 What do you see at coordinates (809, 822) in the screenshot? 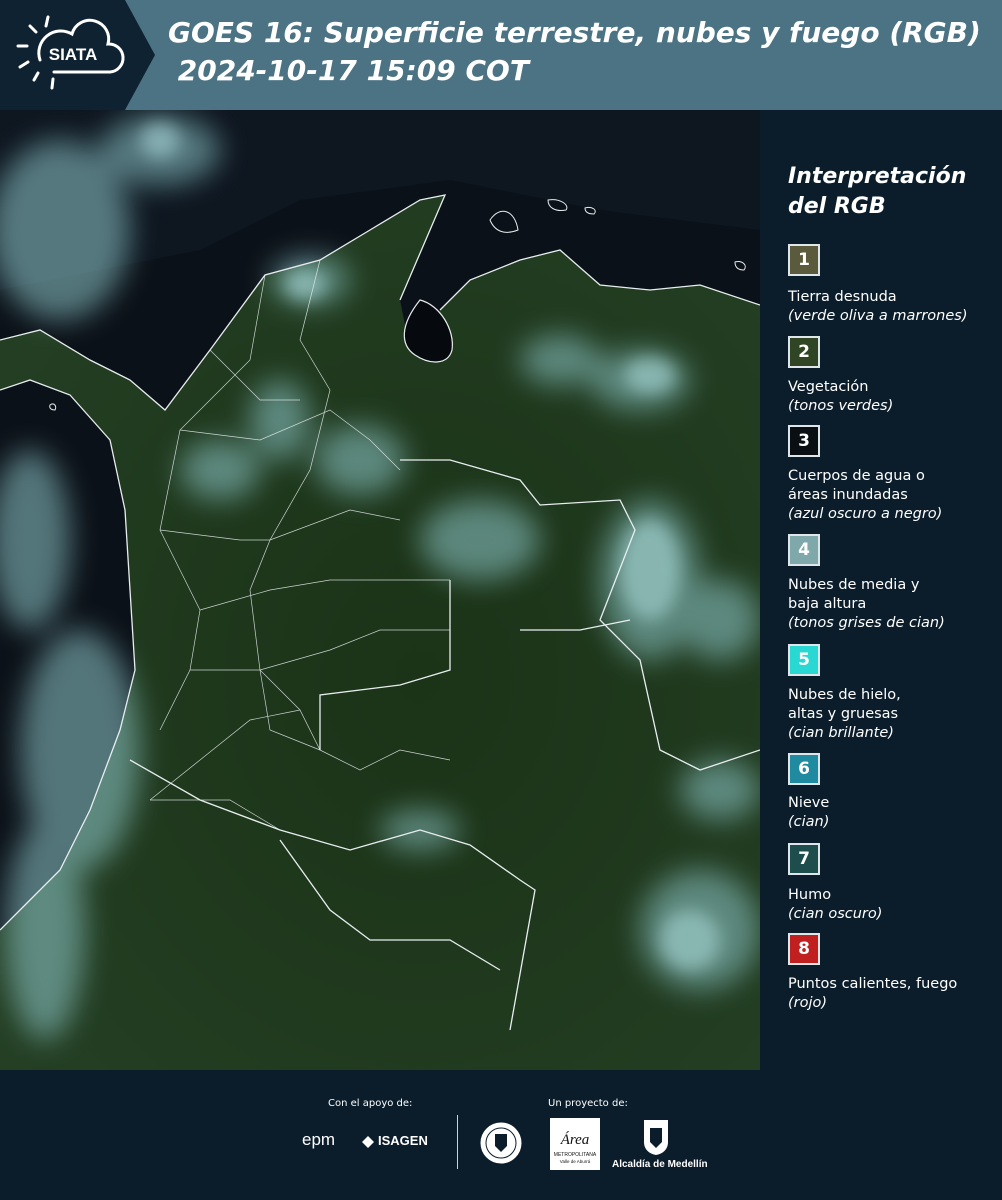
I see `legend-desc: (cian)` at bounding box center [809, 822].